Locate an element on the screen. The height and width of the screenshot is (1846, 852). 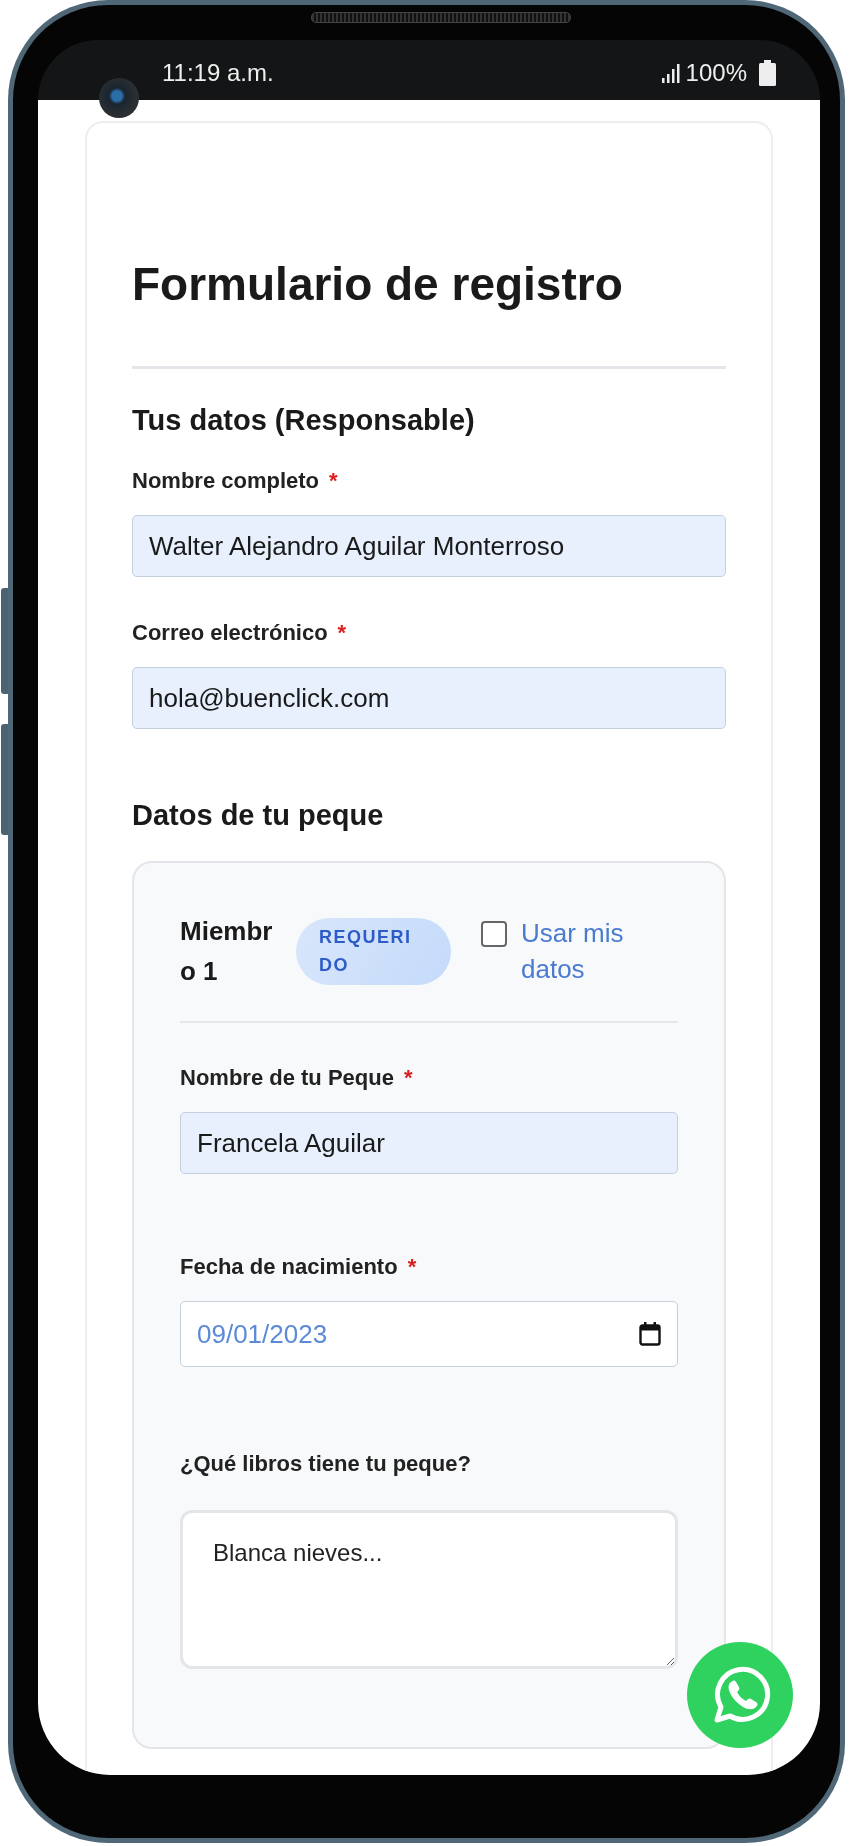
input-field: Walter Alejandro Aguilar Monterroso is located at coordinates (429, 546).